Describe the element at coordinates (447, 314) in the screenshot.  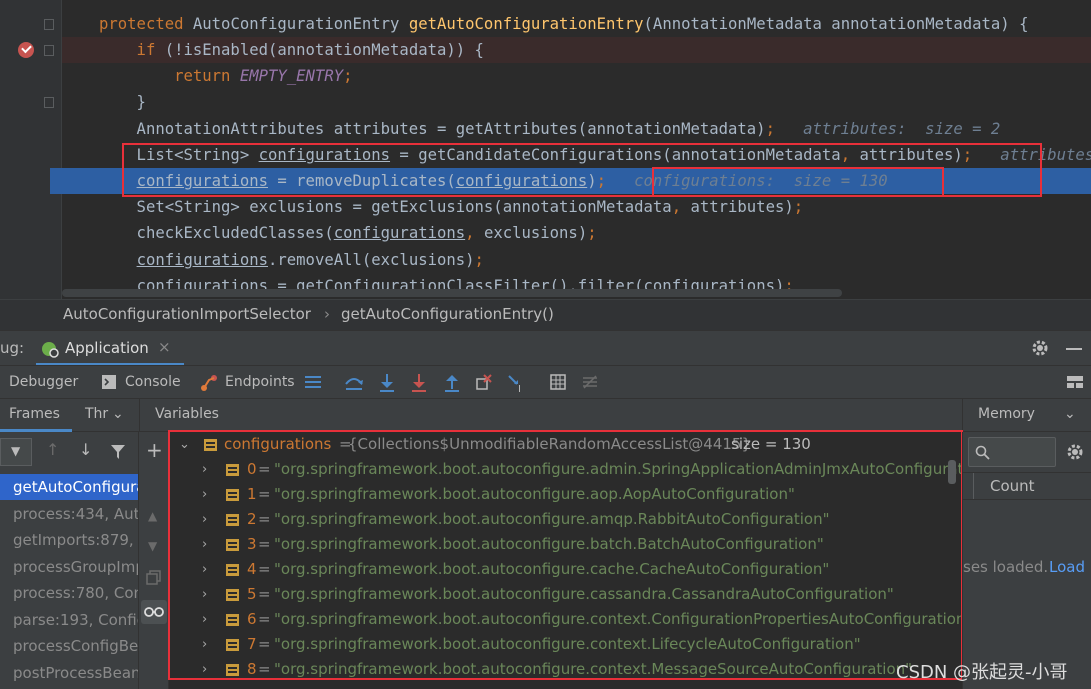
I see `breadcrumb-method: getAutoConfigurationEntry()` at that location.